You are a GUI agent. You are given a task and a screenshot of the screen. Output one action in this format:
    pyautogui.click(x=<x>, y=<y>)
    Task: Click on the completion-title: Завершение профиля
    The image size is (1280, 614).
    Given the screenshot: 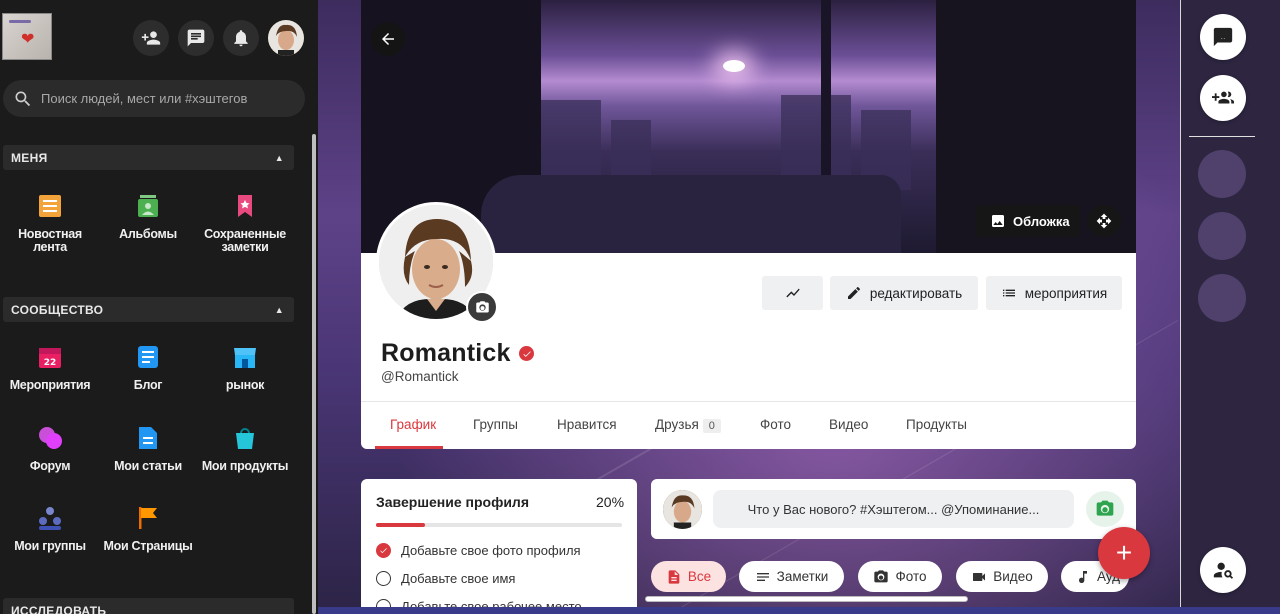 What is the action you would take?
    pyautogui.click(x=452, y=502)
    